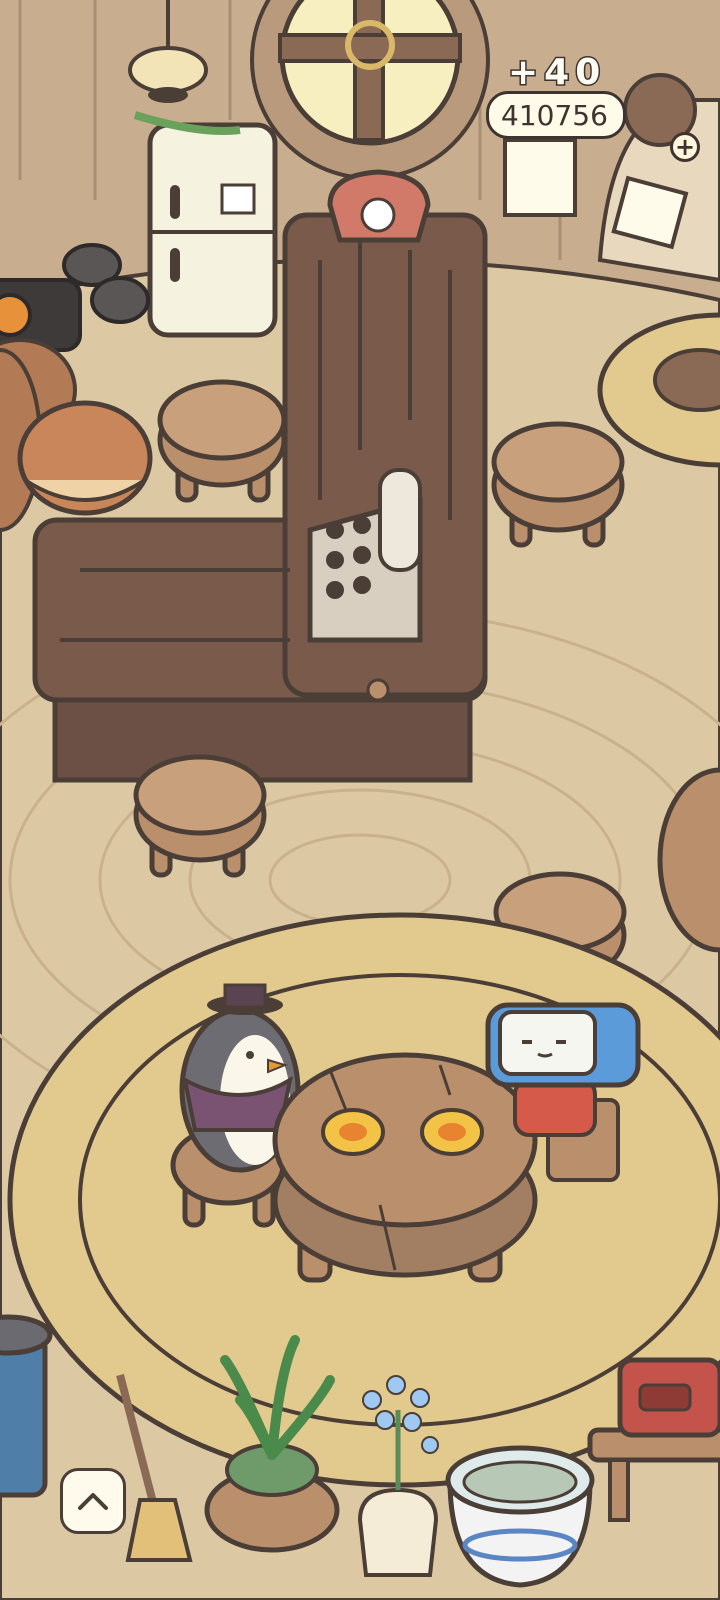  Describe the element at coordinates (405, 1167) in the screenshot. I see `round-table` at that location.